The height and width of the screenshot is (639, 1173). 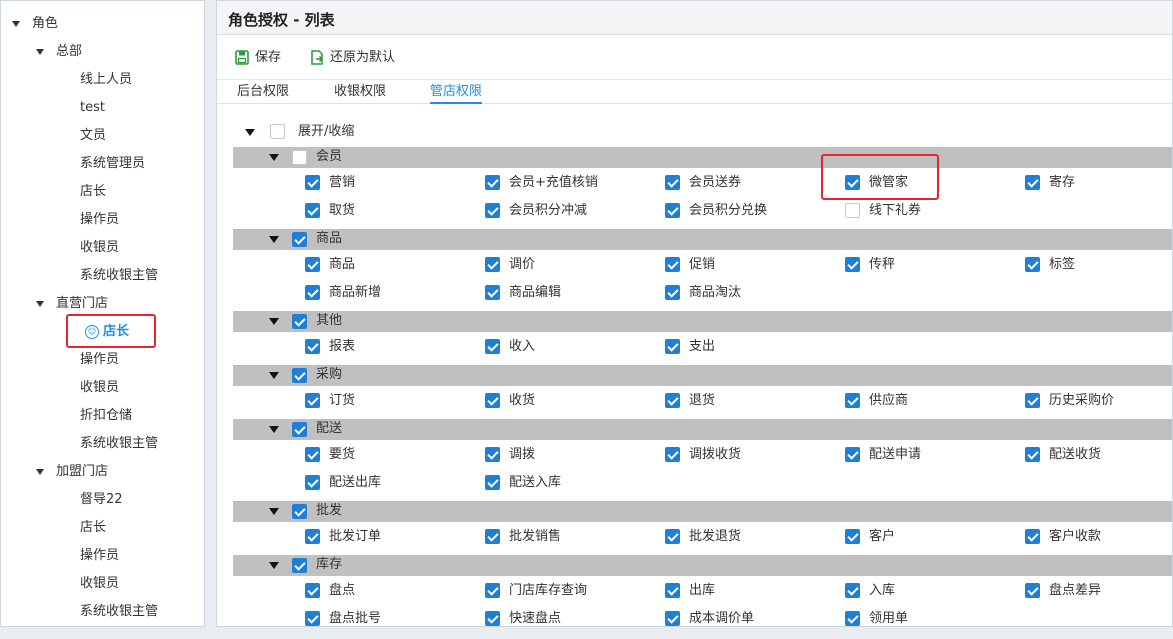 What do you see at coordinates (702, 565) in the screenshot?
I see `permission-group-header: 库存` at bounding box center [702, 565].